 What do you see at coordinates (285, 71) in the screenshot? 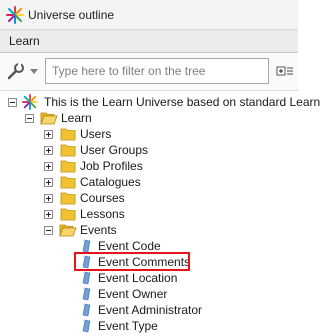
I see `expand-all-icon` at bounding box center [285, 71].